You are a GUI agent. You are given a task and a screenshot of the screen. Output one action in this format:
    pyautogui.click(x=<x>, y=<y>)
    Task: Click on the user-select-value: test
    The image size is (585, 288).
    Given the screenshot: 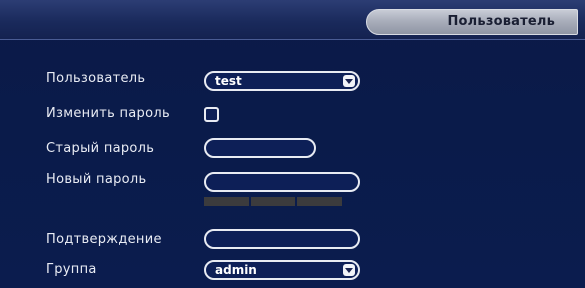 What is the action you would take?
    pyautogui.click(x=228, y=81)
    